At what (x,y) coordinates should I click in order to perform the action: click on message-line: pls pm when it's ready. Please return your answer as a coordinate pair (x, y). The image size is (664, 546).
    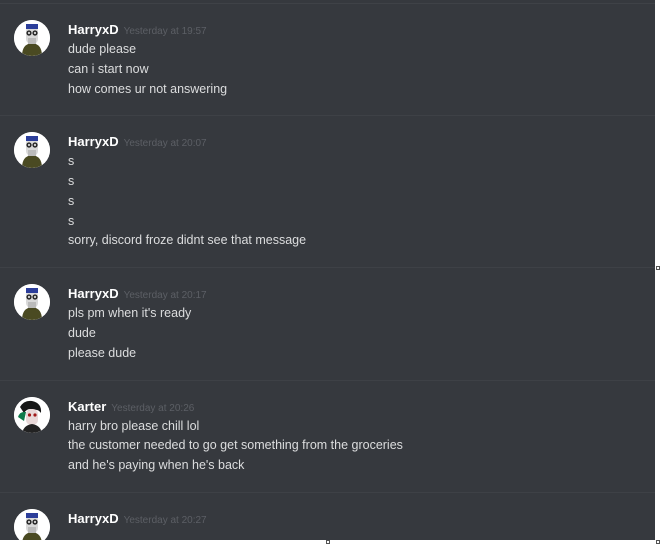
    Looking at the image, I should click on (130, 313).